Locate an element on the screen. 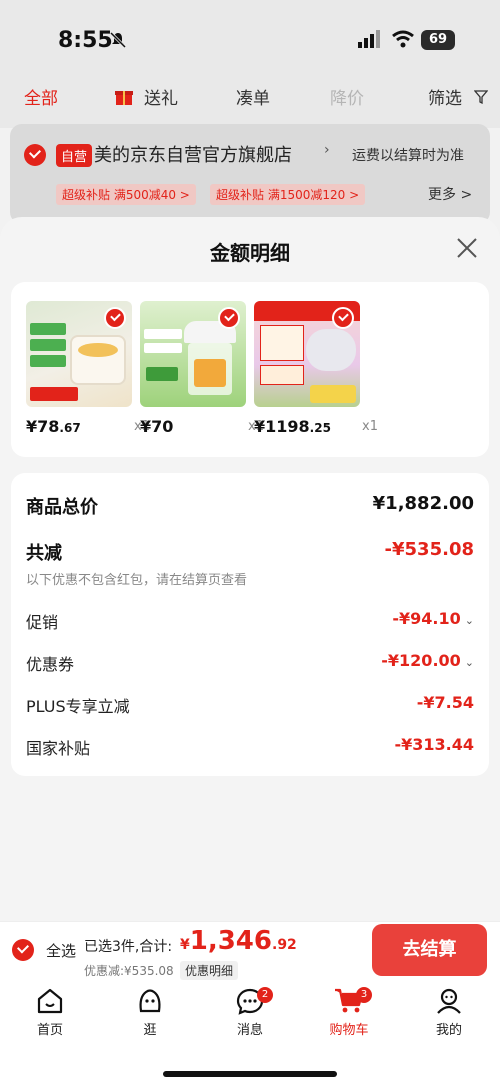  home-icon is located at coordinates (50, 1001).